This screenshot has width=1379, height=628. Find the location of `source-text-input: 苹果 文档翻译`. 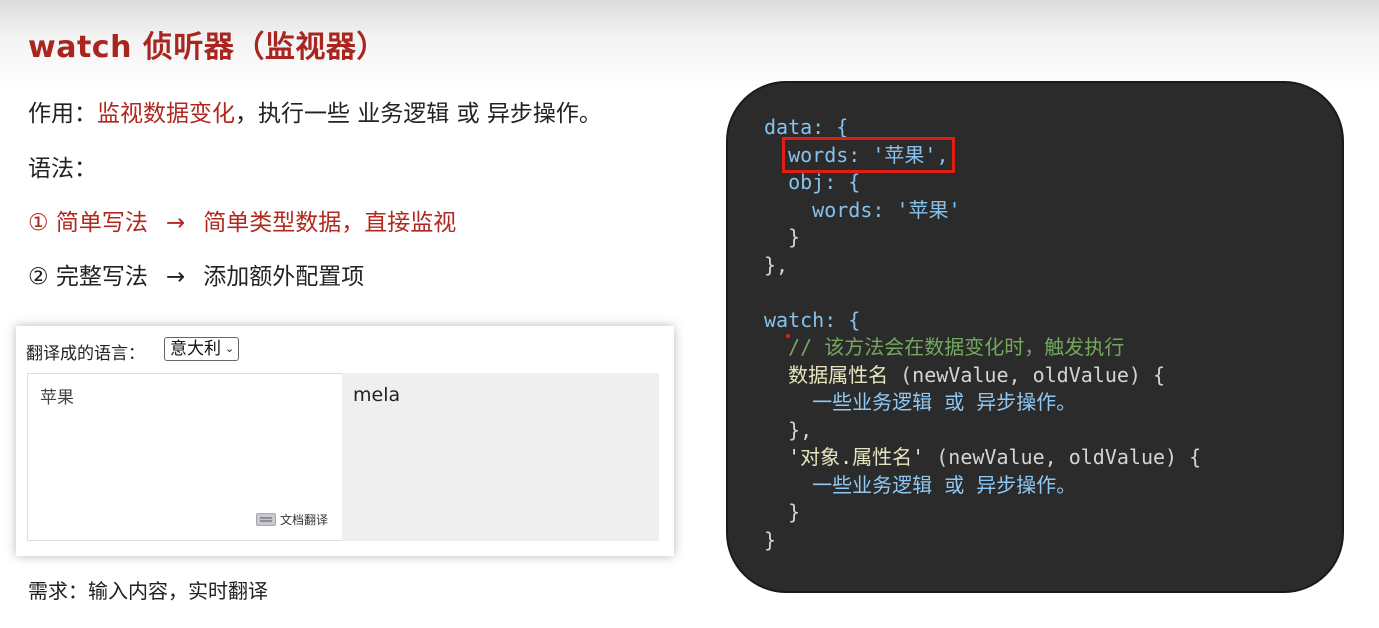

source-text-input: 苹果 文档翻译 is located at coordinates (185, 457).